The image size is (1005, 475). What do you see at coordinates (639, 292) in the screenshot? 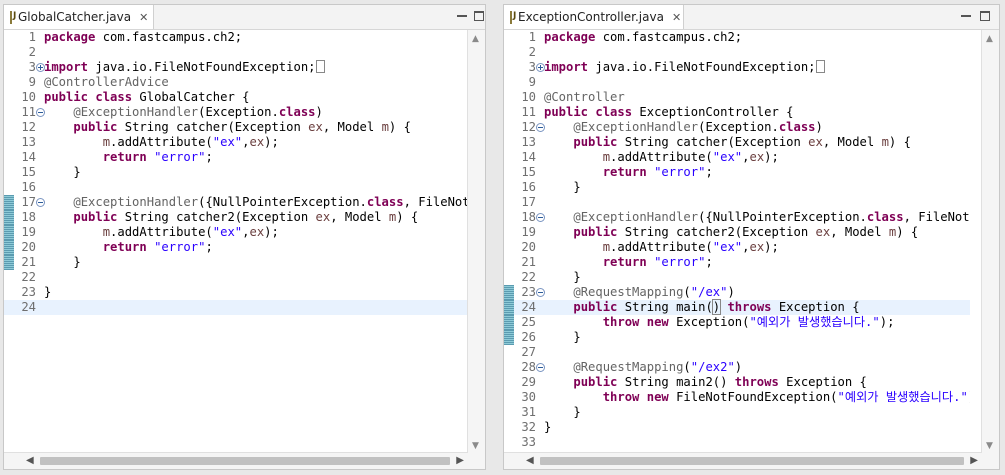
I see `code-text: @RequestMapping("/ex")` at bounding box center [639, 292].